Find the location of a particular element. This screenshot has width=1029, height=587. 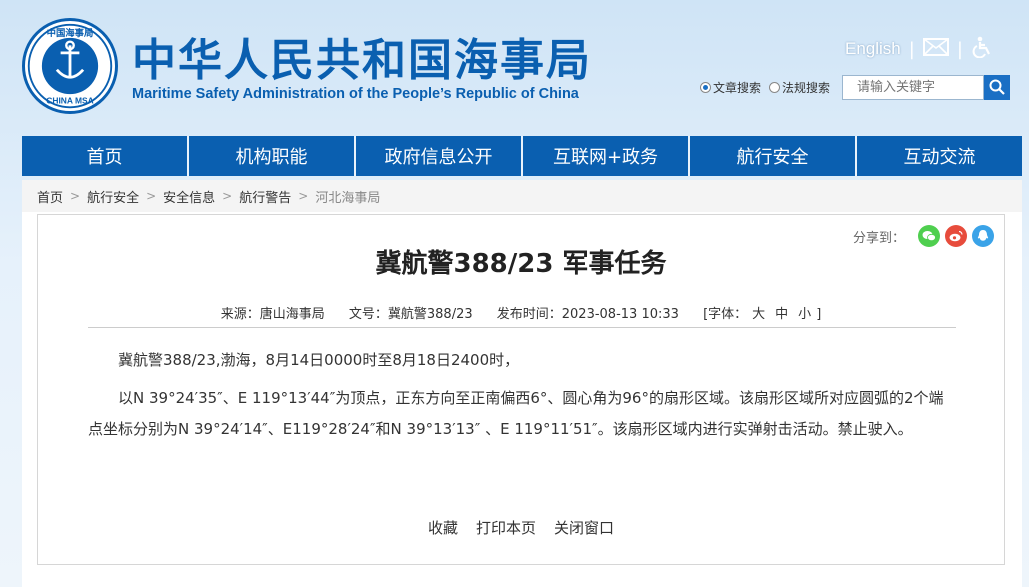

anchor-emblem-icon: 中国海事局 CHINA MSA is located at coordinates (70, 66).